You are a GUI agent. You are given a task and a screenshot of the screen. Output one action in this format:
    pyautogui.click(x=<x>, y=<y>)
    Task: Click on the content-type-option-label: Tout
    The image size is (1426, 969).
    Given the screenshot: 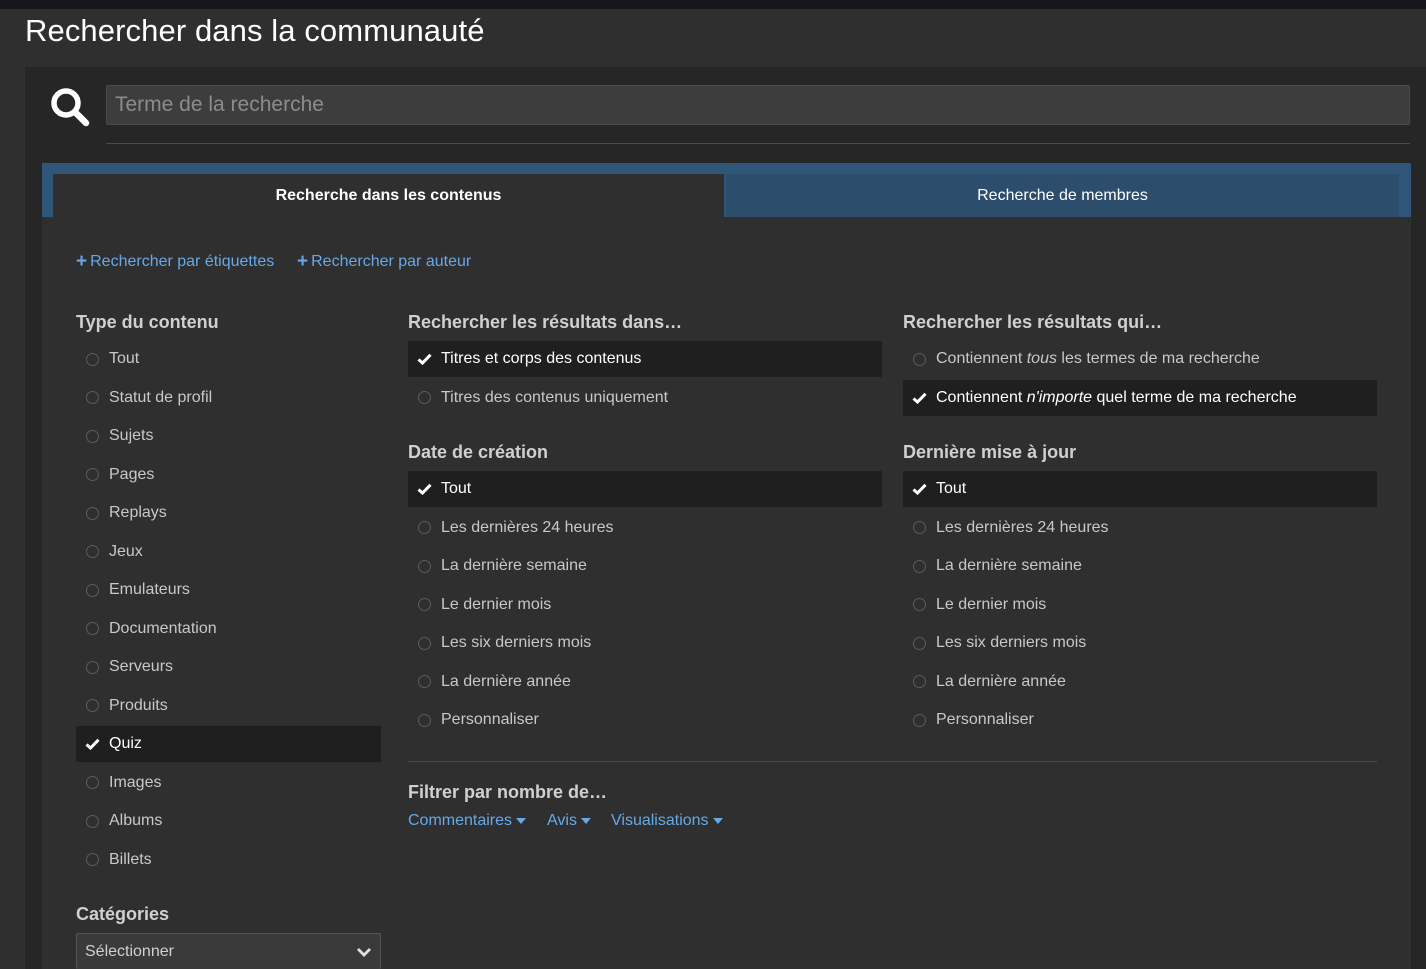 What is the action you would take?
    pyautogui.click(x=124, y=358)
    